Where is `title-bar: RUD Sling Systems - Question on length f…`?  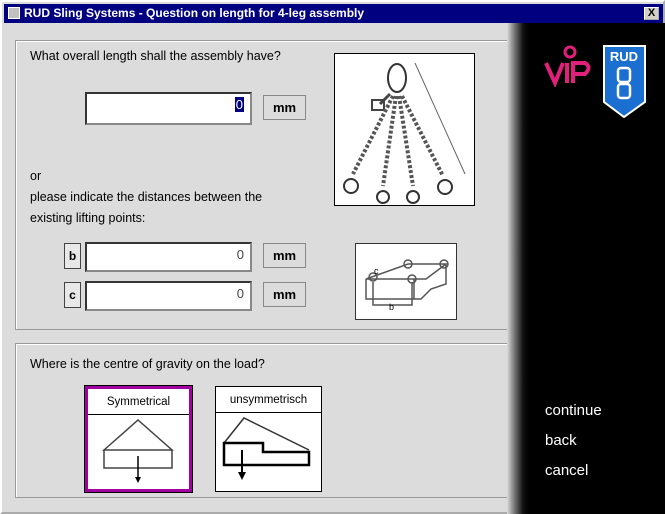 title-bar: RUD Sling Systems - Question on length f… is located at coordinates (333, 13).